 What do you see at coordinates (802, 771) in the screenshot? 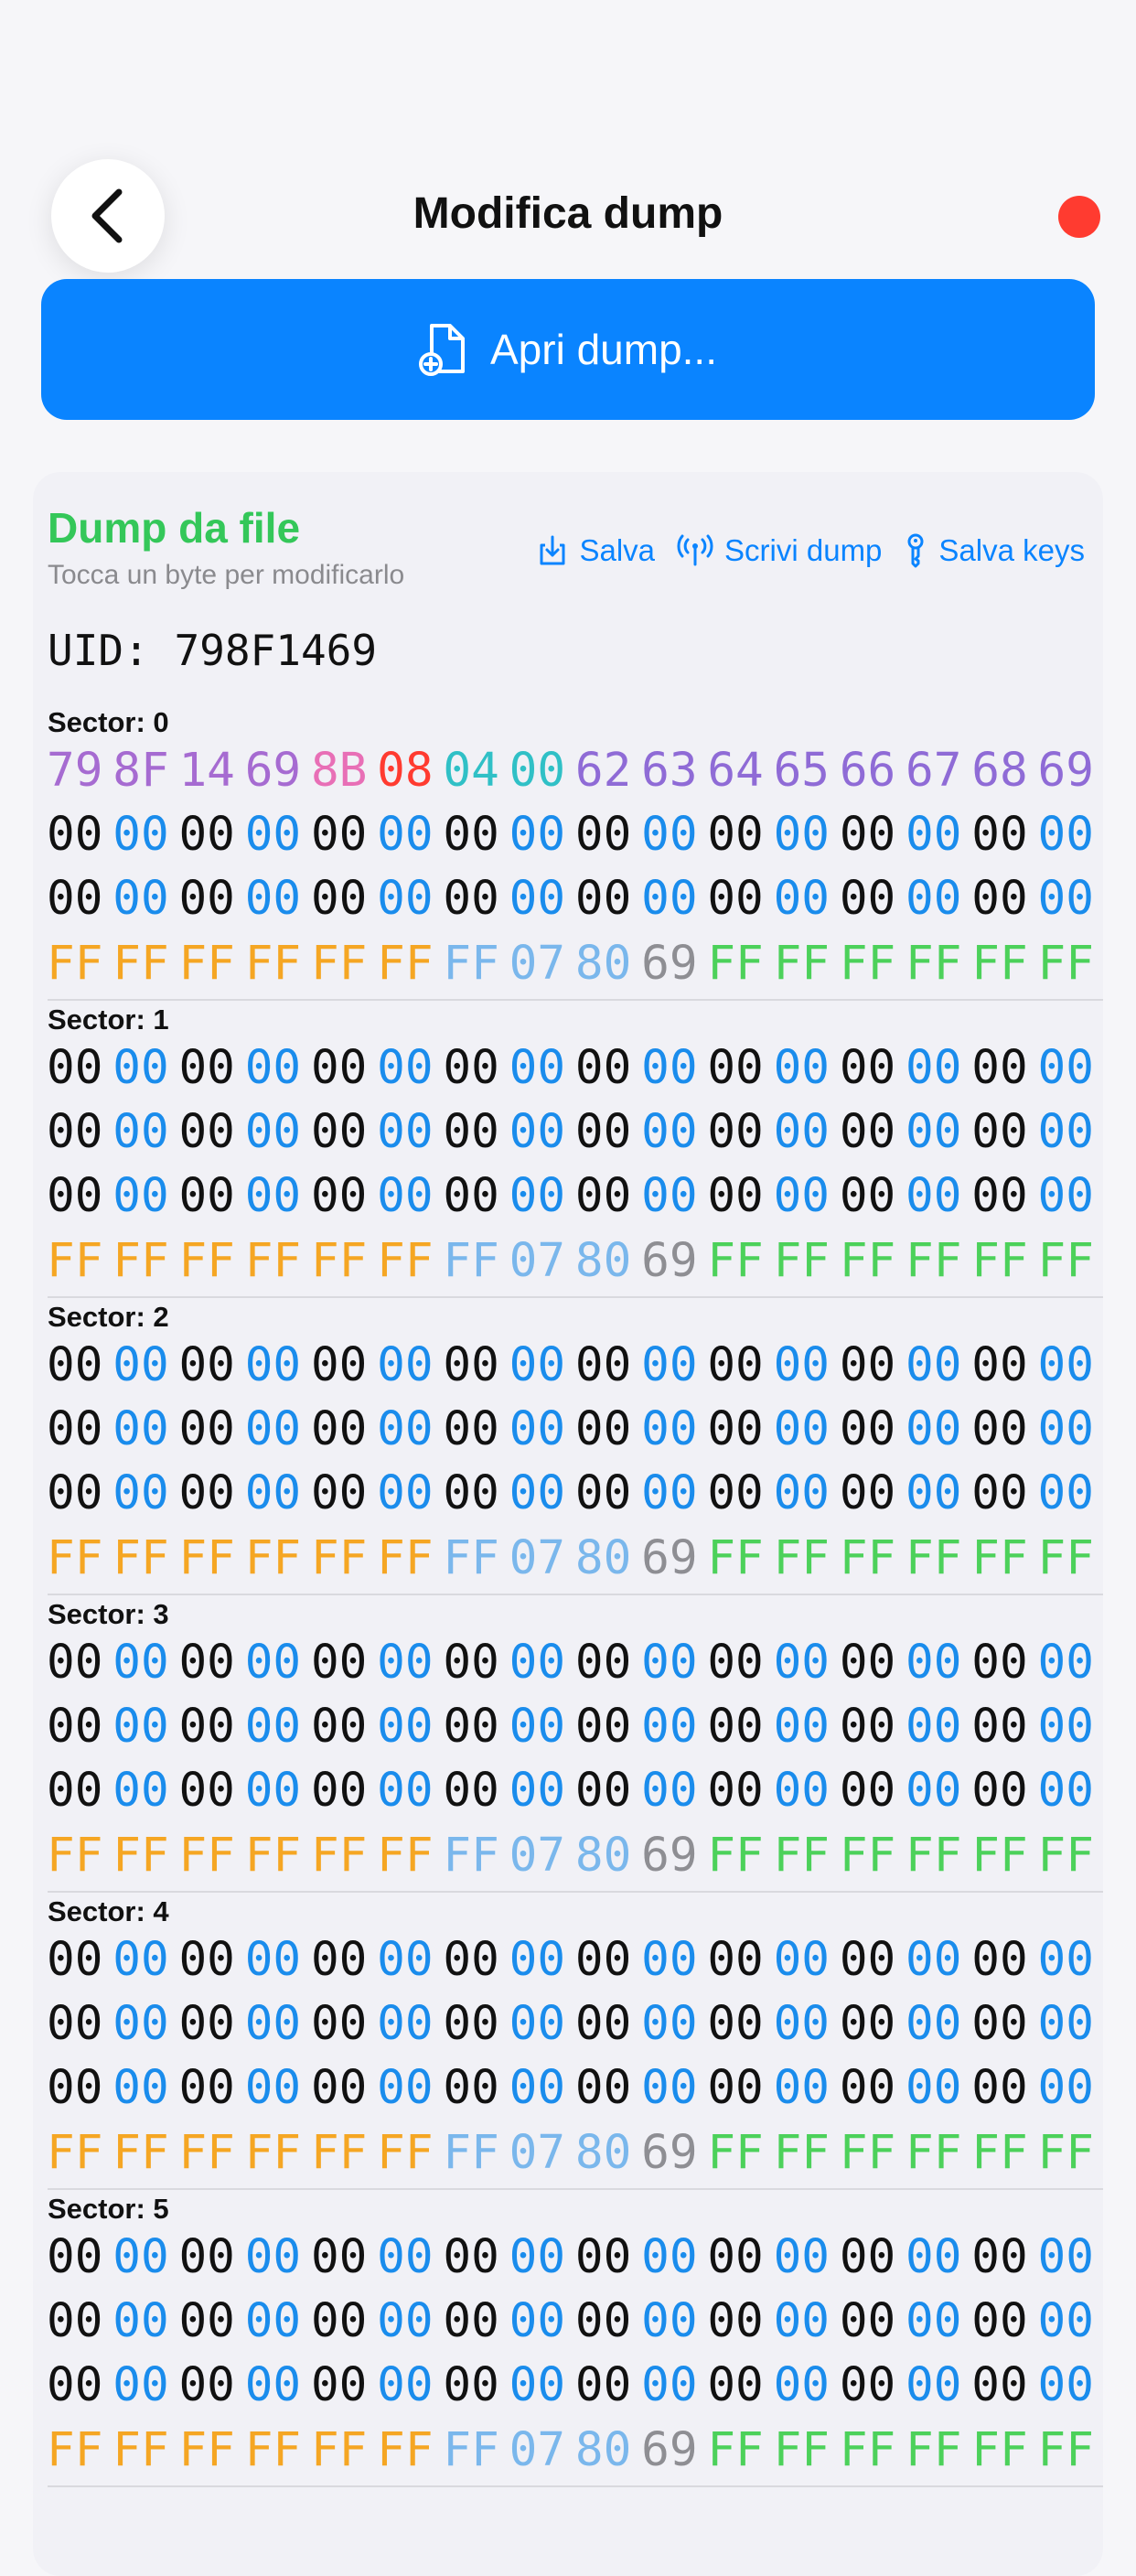
I see `hex-byte: 65` at bounding box center [802, 771].